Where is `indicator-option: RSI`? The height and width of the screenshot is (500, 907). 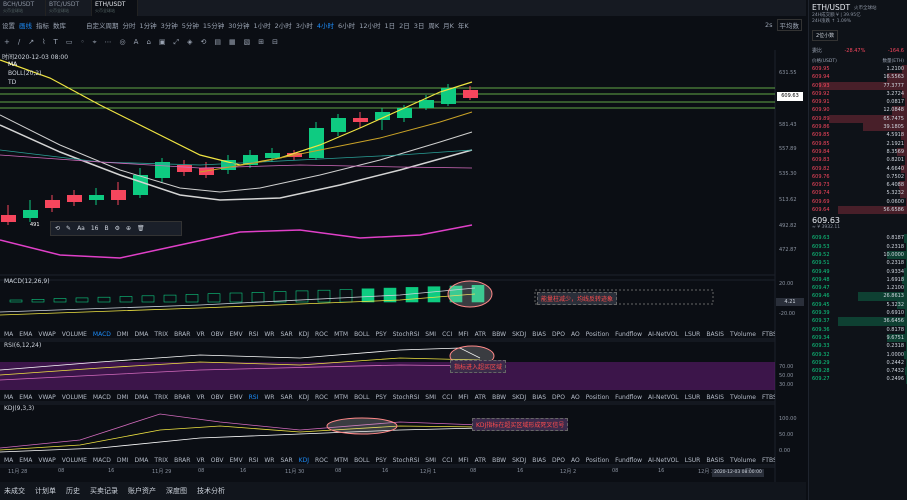 indicator-option: RSI is located at coordinates (254, 335).